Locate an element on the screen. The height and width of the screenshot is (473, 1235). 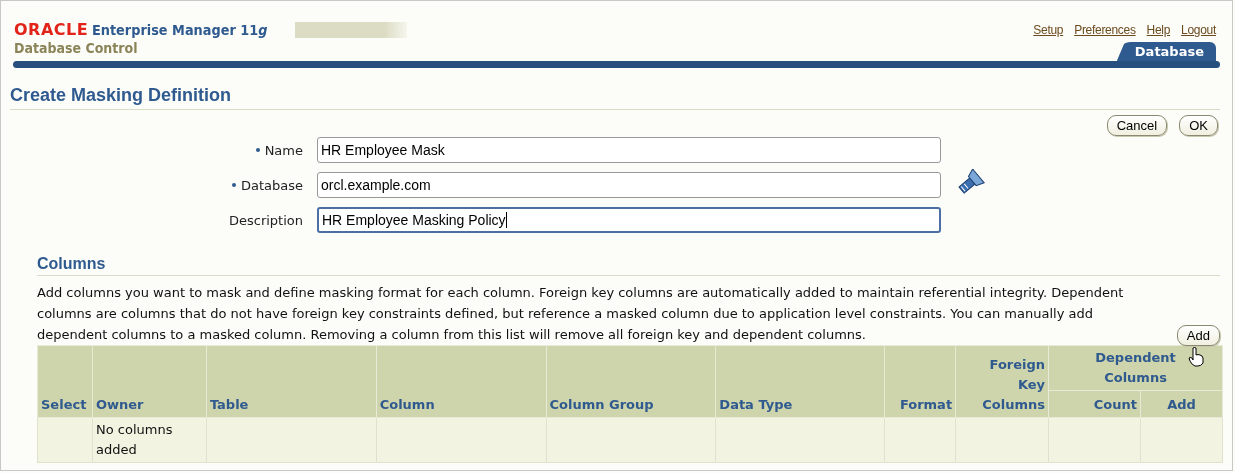
column-header: Column Group is located at coordinates (631, 381).